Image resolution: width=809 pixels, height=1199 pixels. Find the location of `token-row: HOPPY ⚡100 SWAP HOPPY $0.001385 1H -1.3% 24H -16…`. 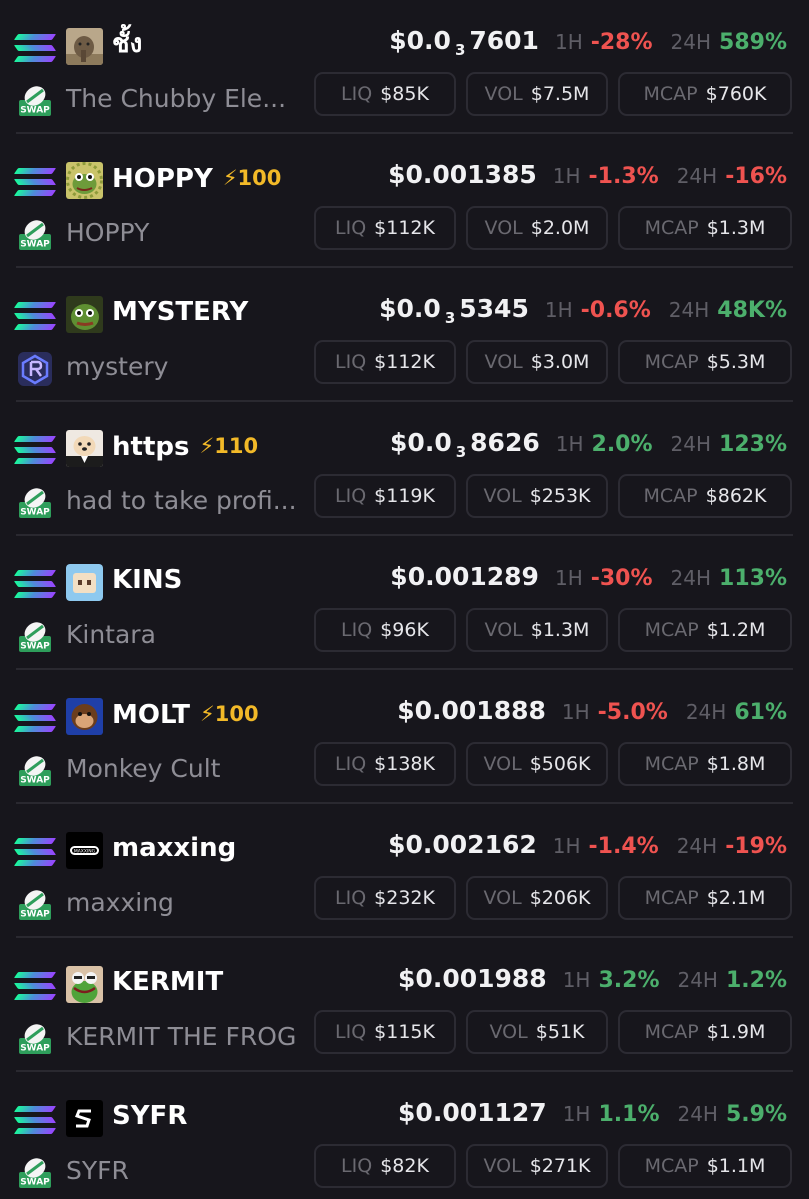

token-row: HOPPY ⚡100 SWAP HOPPY $0.001385 1H -1.3% 24H -16… is located at coordinates (404, 201).